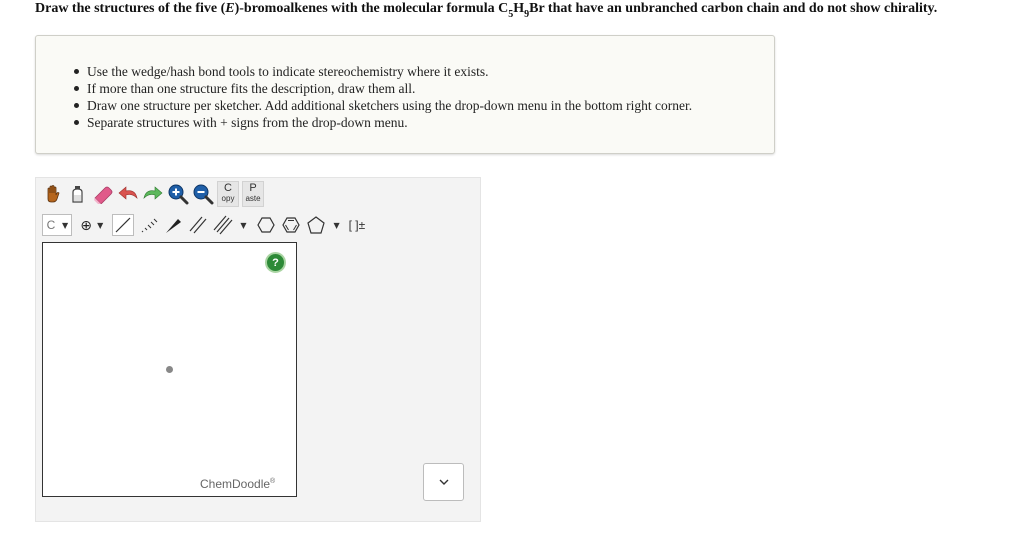 This screenshot has width=1024, height=552. I want to click on add-sketcher-dropdown, so click(443, 482).